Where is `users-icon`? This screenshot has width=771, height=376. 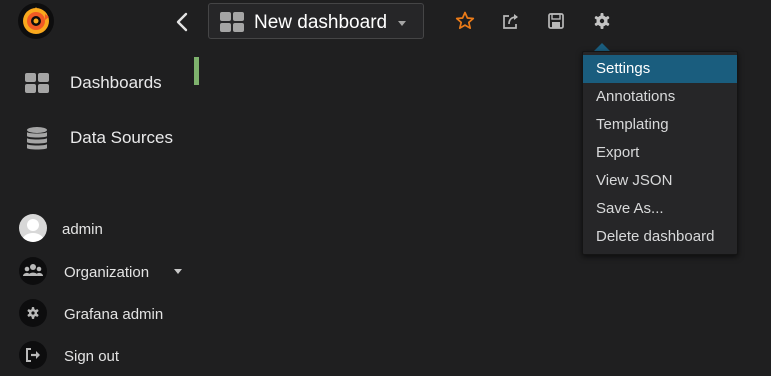
users-icon is located at coordinates (33, 271).